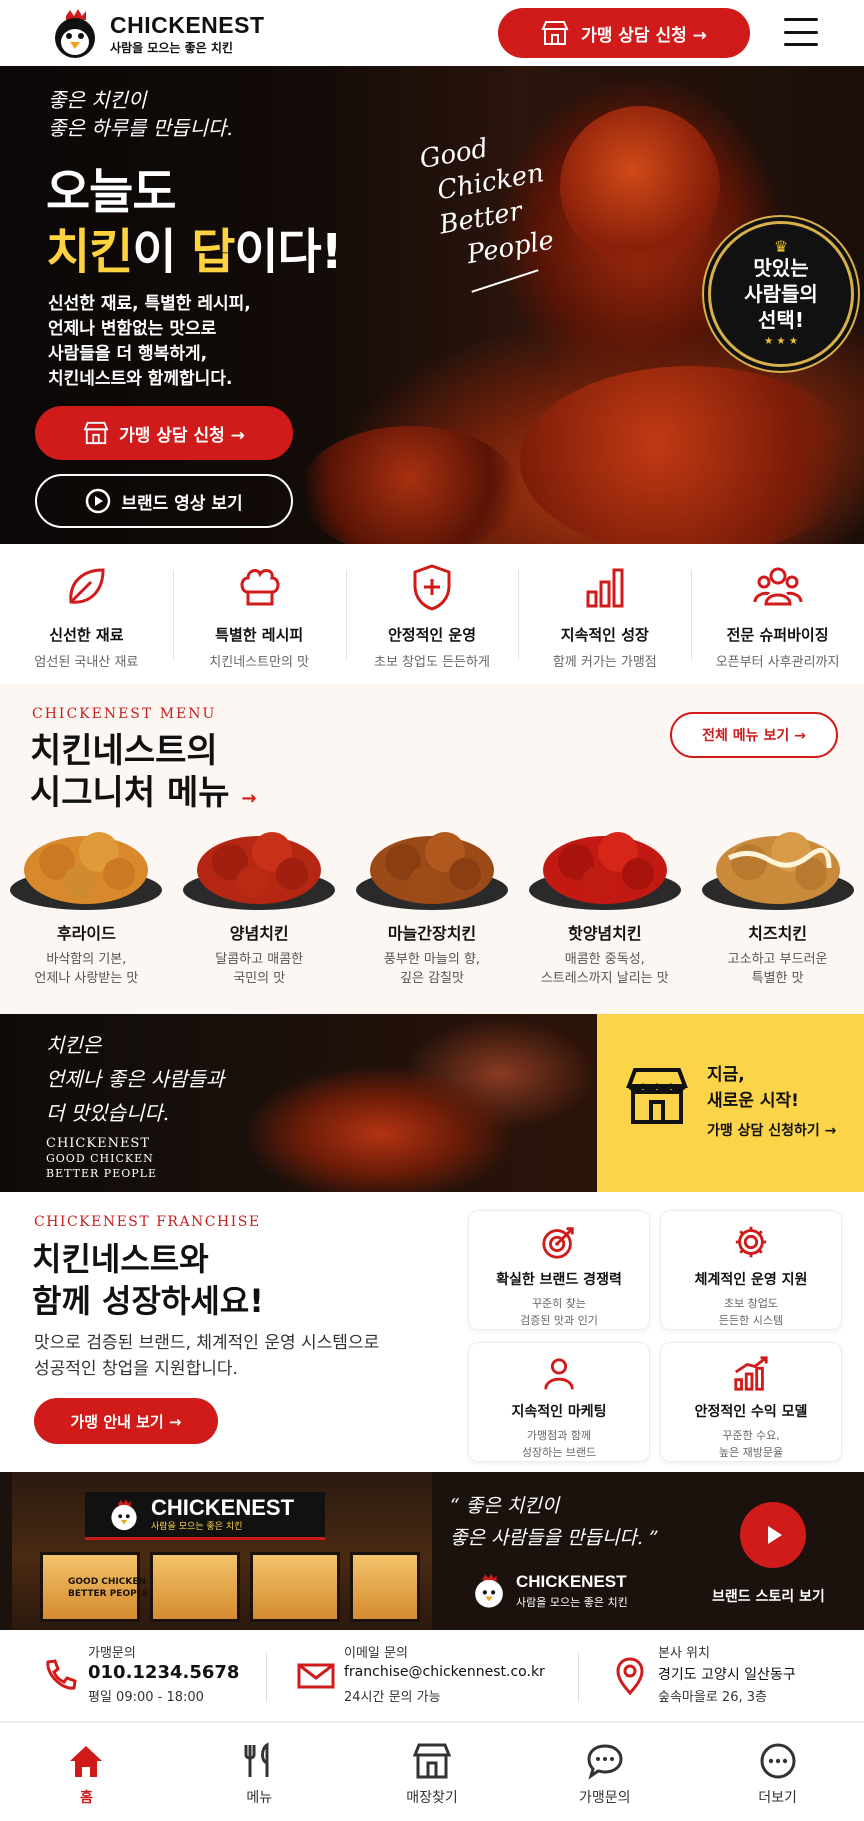 The width and height of the screenshot is (864, 1821). I want to click on storefront-sign-slogan: 사람을 모으는 좋은 치킨, so click(197, 1527).